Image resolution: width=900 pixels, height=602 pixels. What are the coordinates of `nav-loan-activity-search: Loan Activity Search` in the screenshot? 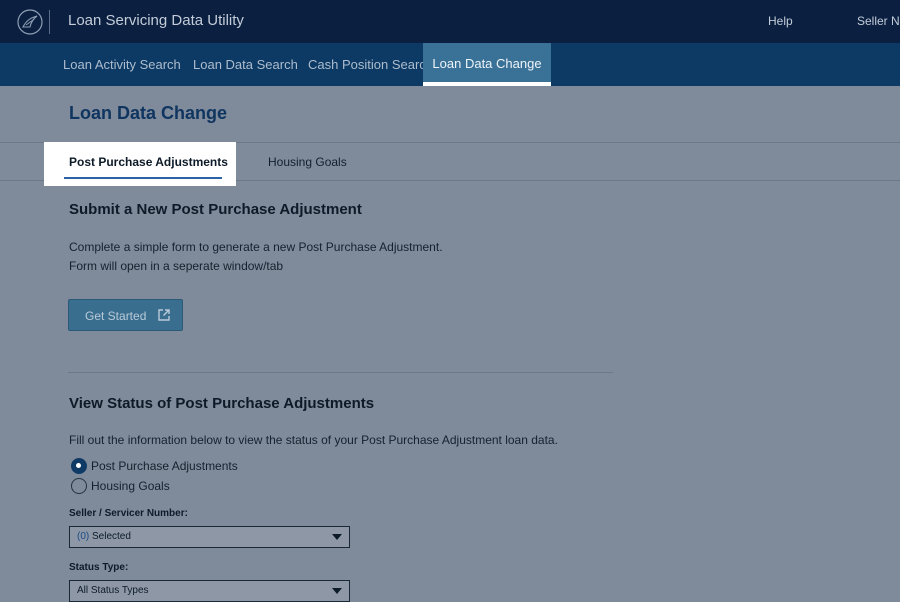 It's located at (122, 64).